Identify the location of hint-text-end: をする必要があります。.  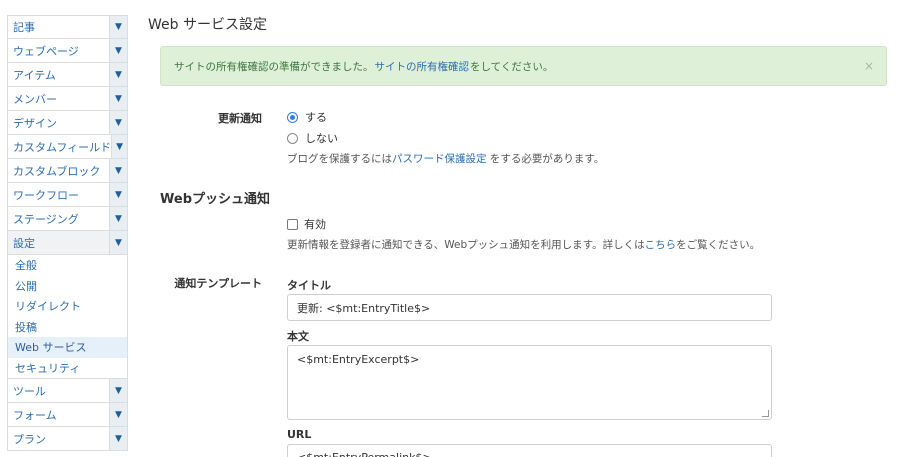
(545, 159).